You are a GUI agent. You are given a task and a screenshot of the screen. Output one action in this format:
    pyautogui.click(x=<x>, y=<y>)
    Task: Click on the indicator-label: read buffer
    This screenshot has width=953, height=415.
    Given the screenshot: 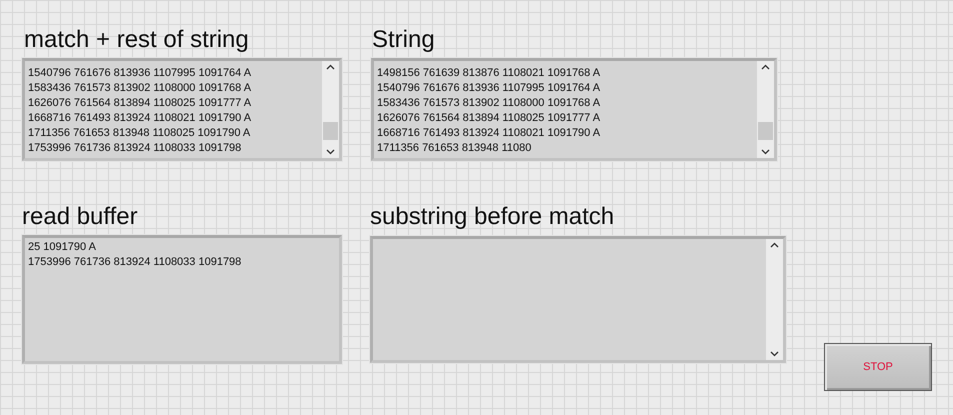 What is the action you would take?
    pyautogui.click(x=80, y=217)
    